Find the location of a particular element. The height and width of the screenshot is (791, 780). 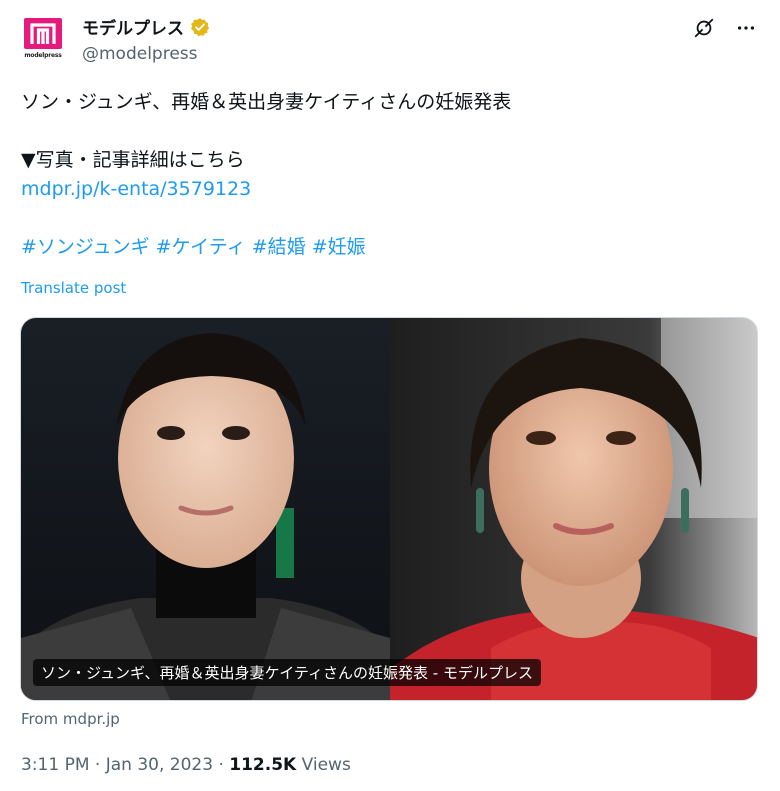

hashtag-row: #ソンジュンギ #ケイティ #結婚 #妊娠 is located at coordinates (386, 247).